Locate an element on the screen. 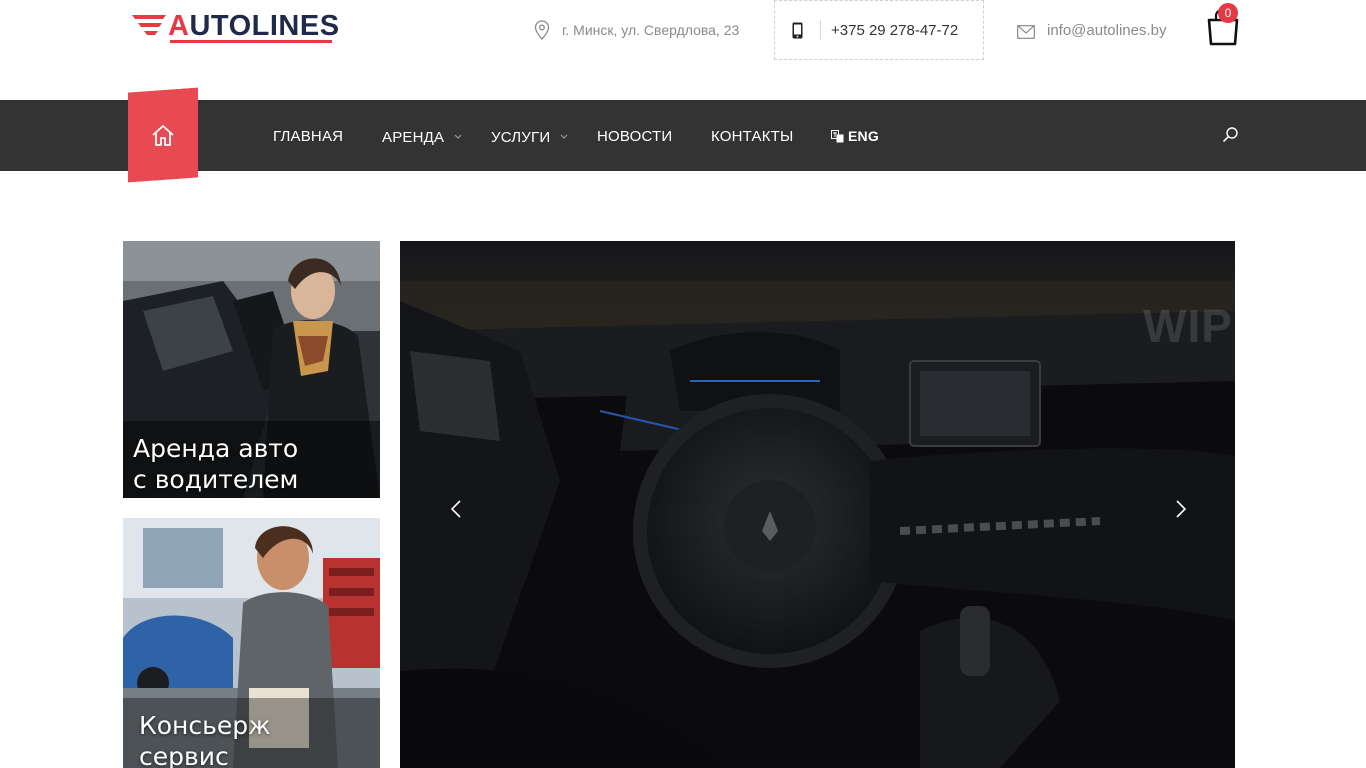  nav-item-rental: АРЕНДА is located at coordinates (422, 137).